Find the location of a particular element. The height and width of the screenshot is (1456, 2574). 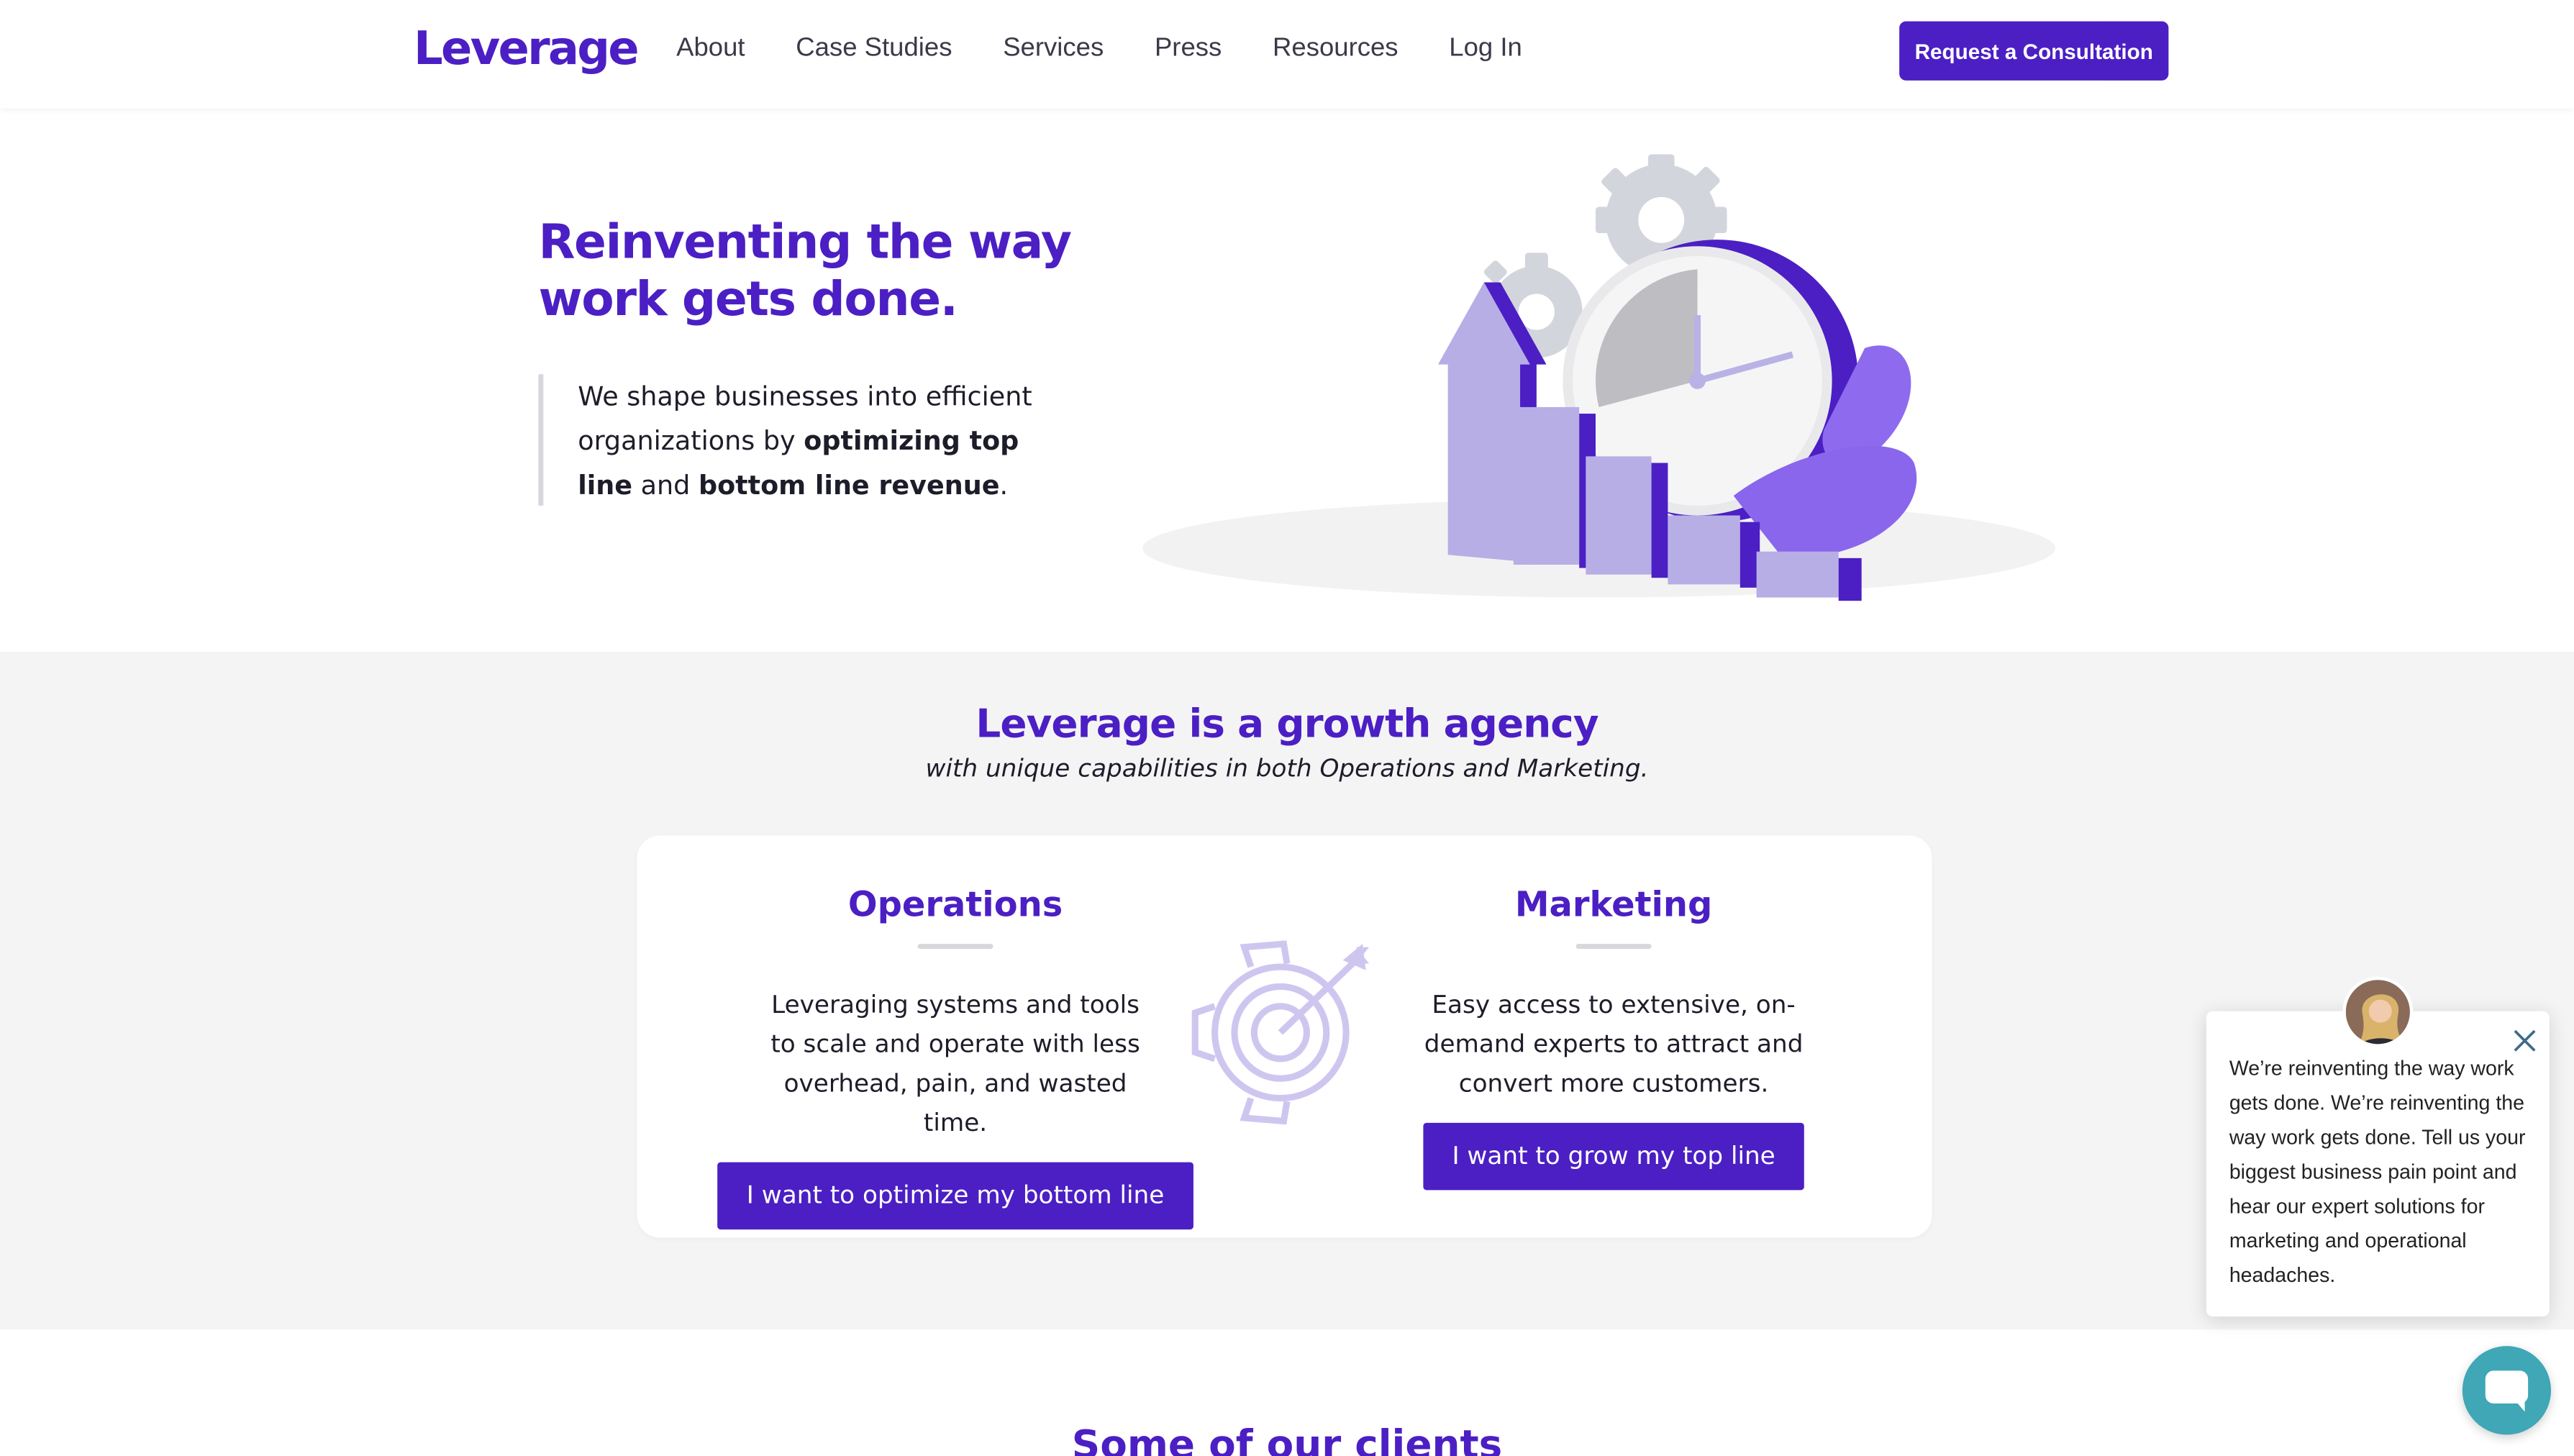

request-consultation-button: Request a Consultation is located at coordinates (2034, 51).